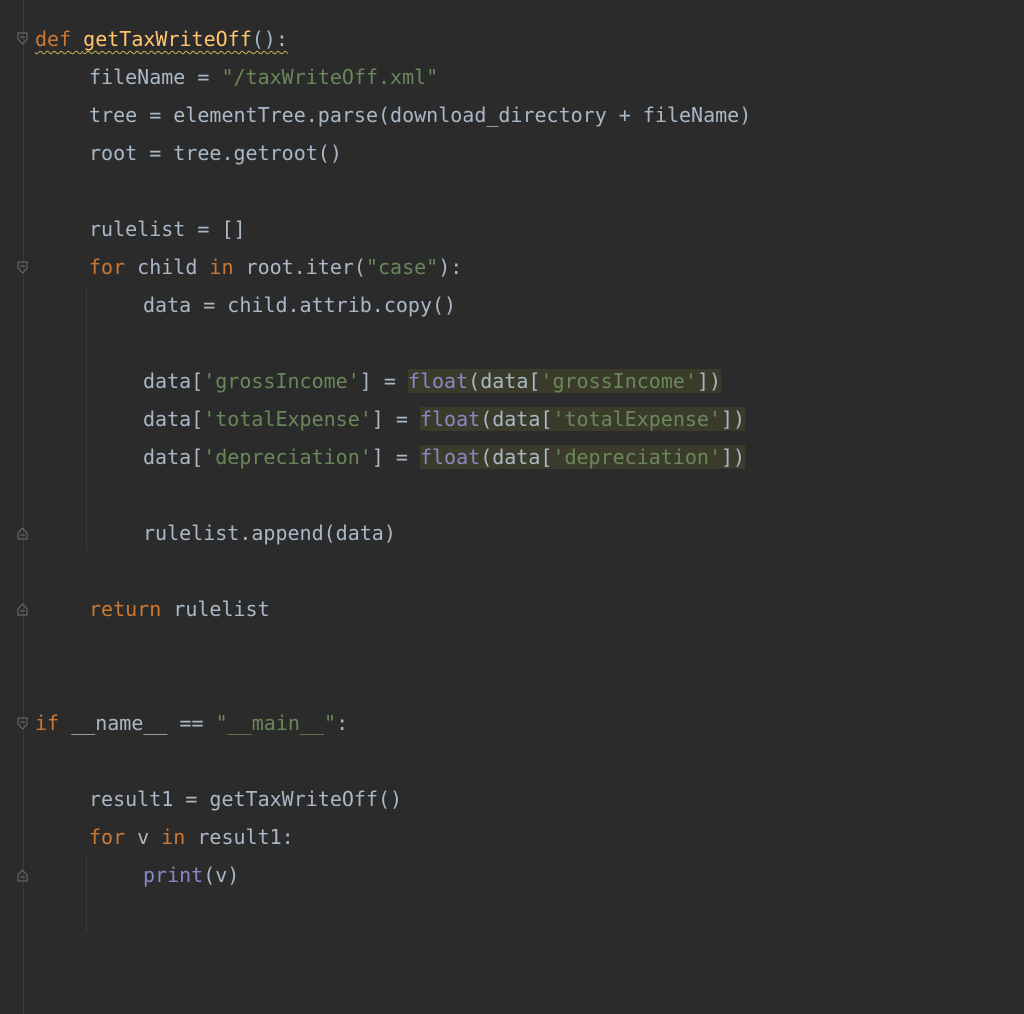 Image resolution: width=1024 pixels, height=1014 pixels. What do you see at coordinates (167, 267) in the screenshot?
I see `code-token: child` at bounding box center [167, 267].